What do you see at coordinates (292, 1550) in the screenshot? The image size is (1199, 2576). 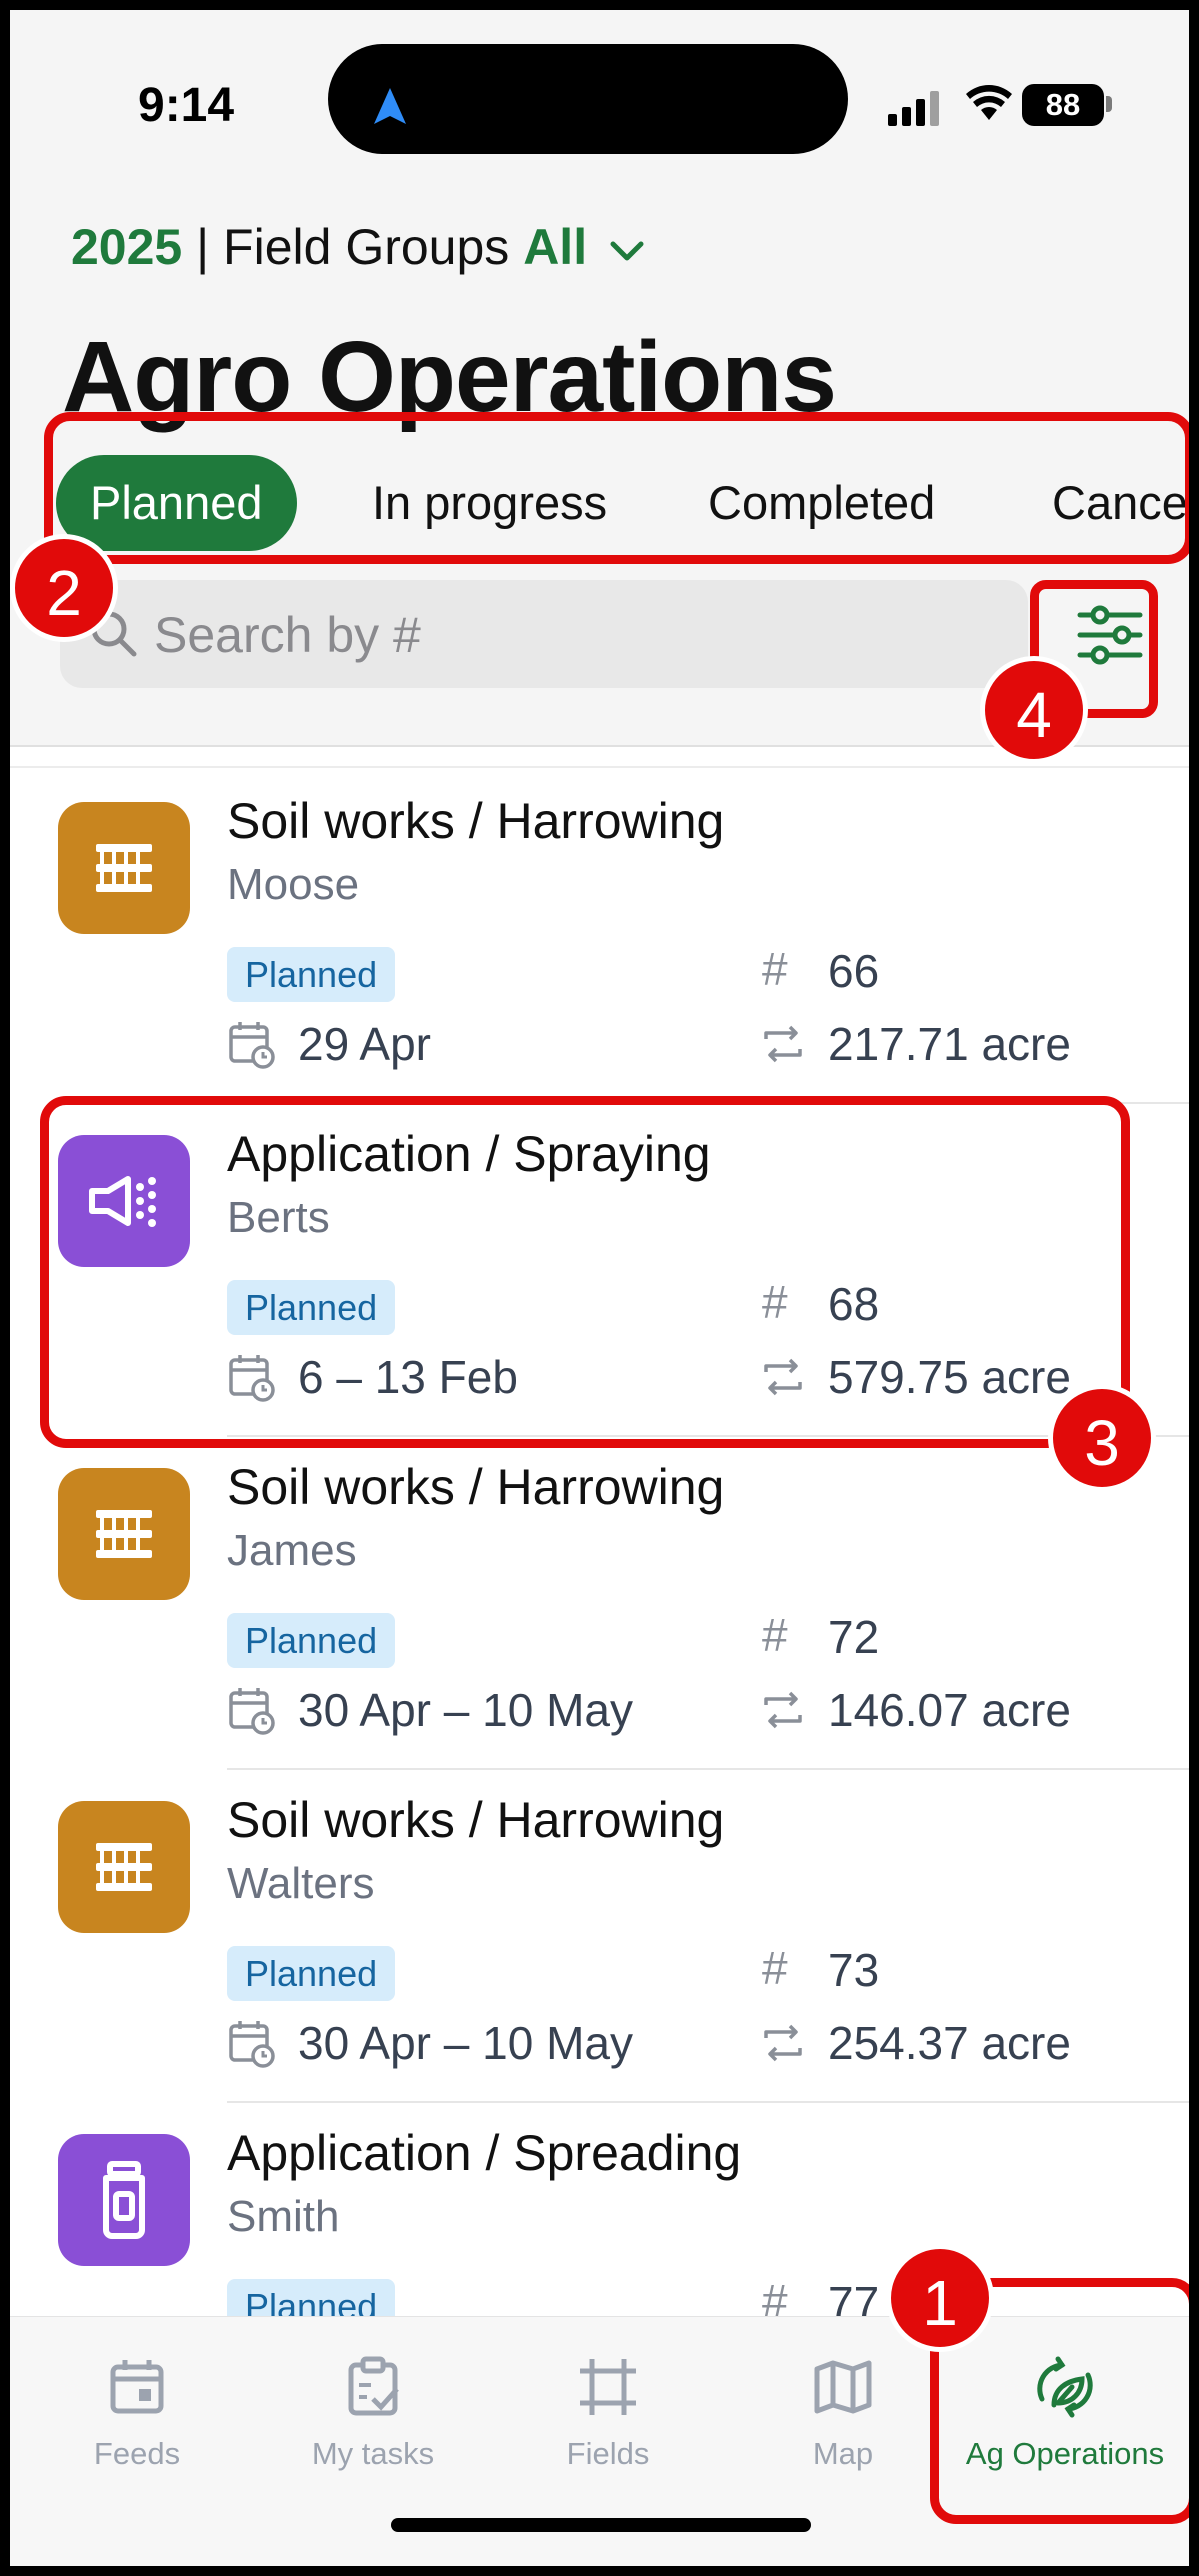 I see `operation-assignee: James` at bounding box center [292, 1550].